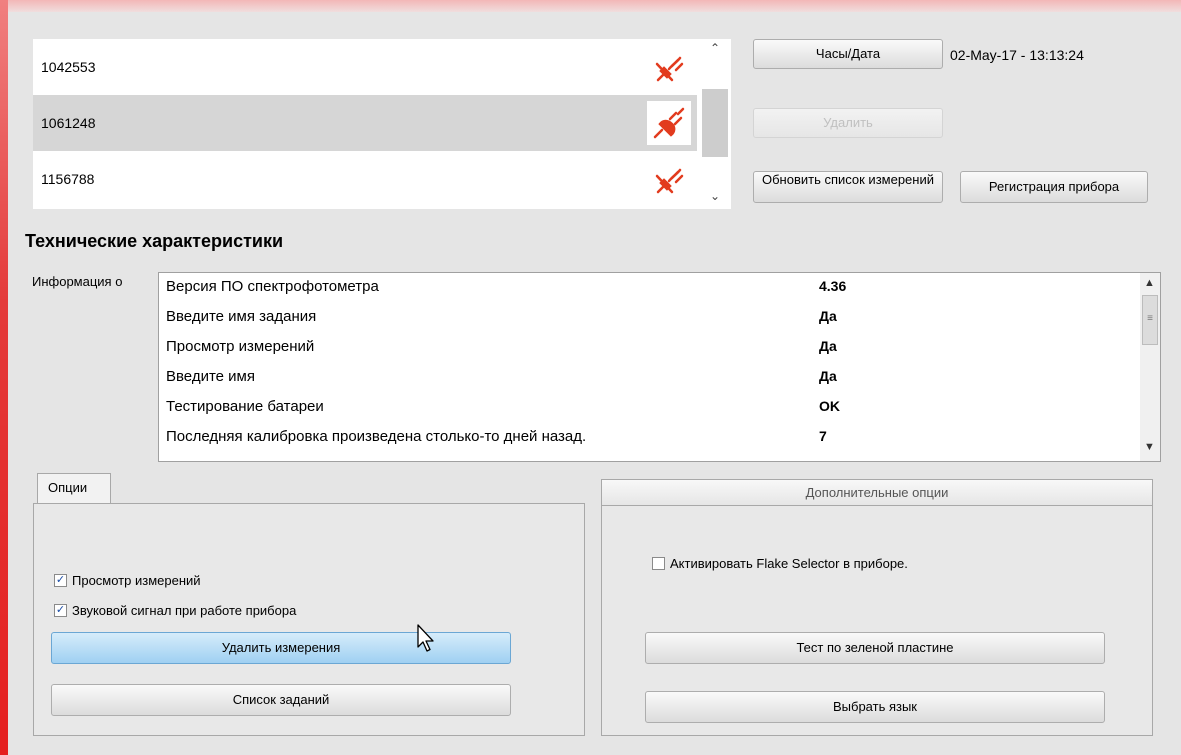 This screenshot has width=1181, height=755. What do you see at coordinates (1054, 187) in the screenshot?
I see `register-device-button: Регистрация прибора` at bounding box center [1054, 187].